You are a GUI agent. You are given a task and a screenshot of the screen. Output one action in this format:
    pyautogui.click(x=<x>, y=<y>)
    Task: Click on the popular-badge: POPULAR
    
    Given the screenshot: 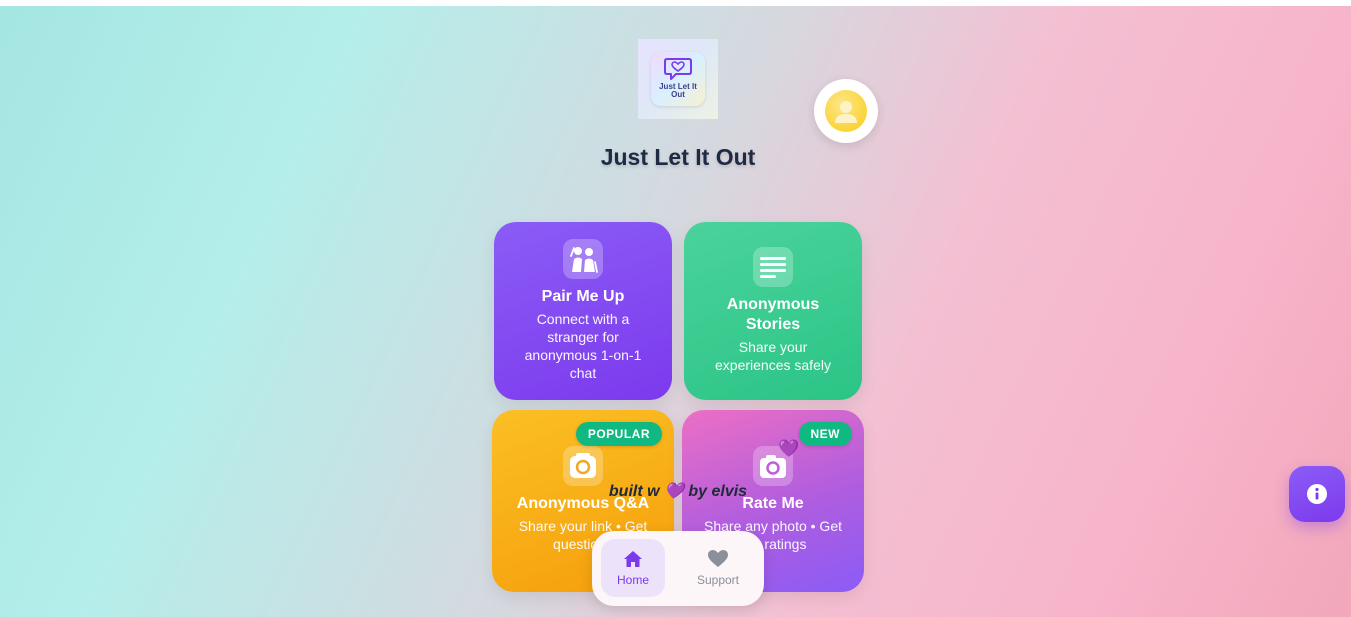 What is the action you would take?
    pyautogui.click(x=618, y=434)
    